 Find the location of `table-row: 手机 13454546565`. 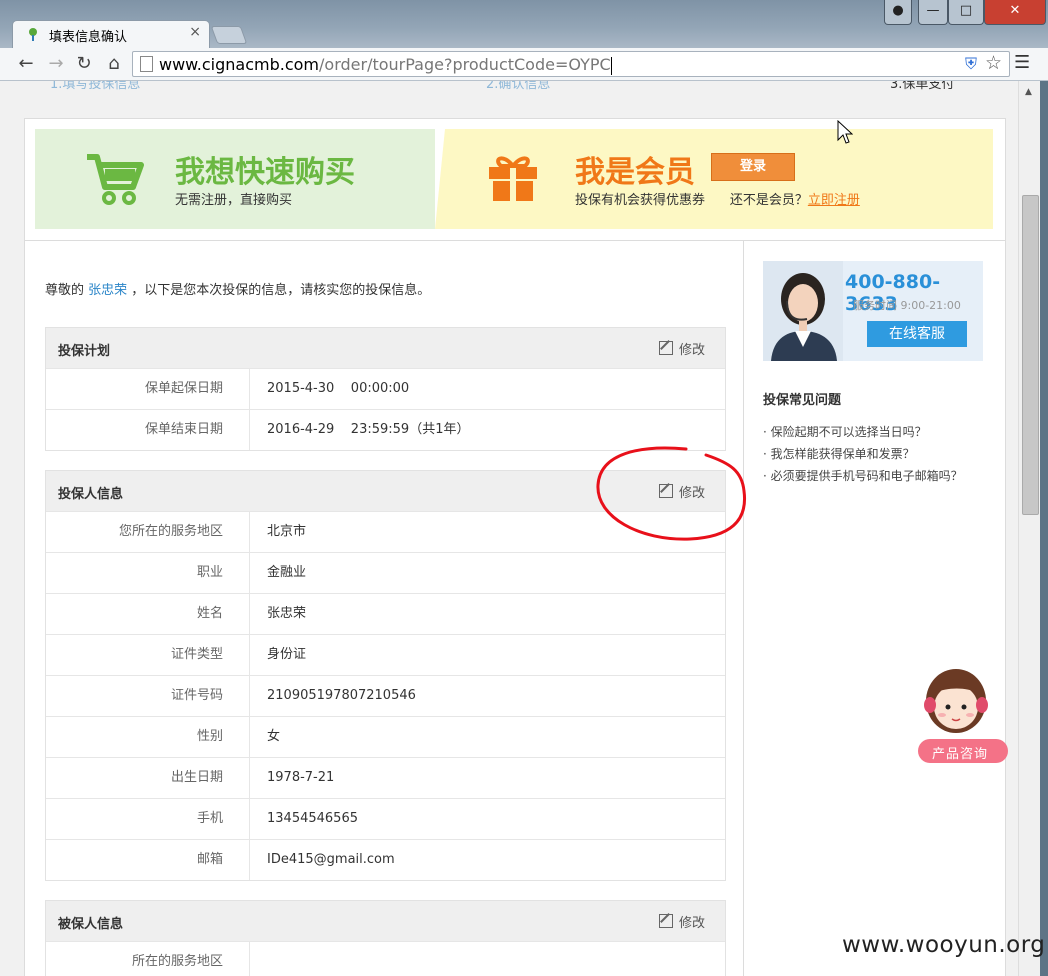

table-row: 手机 13454546565 is located at coordinates (385, 818).